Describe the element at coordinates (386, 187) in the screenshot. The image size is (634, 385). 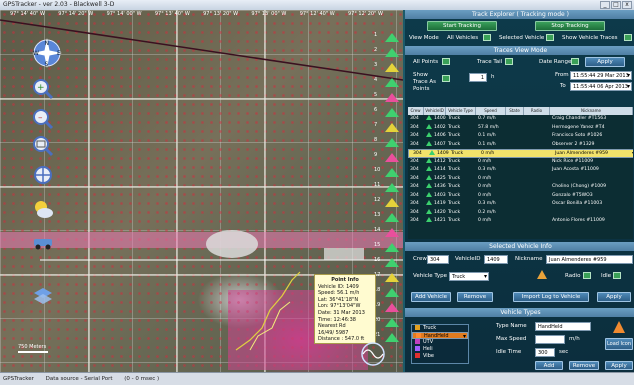
I see `tray-item: 11` at that location.